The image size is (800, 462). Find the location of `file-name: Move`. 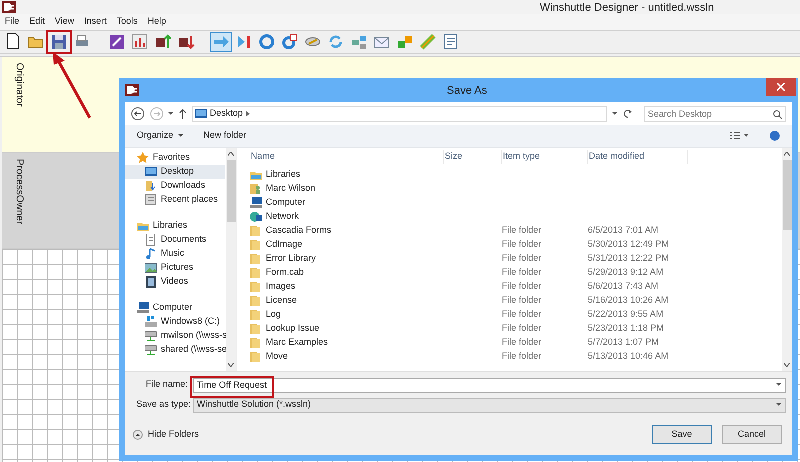

file-name: Move is located at coordinates (277, 357).